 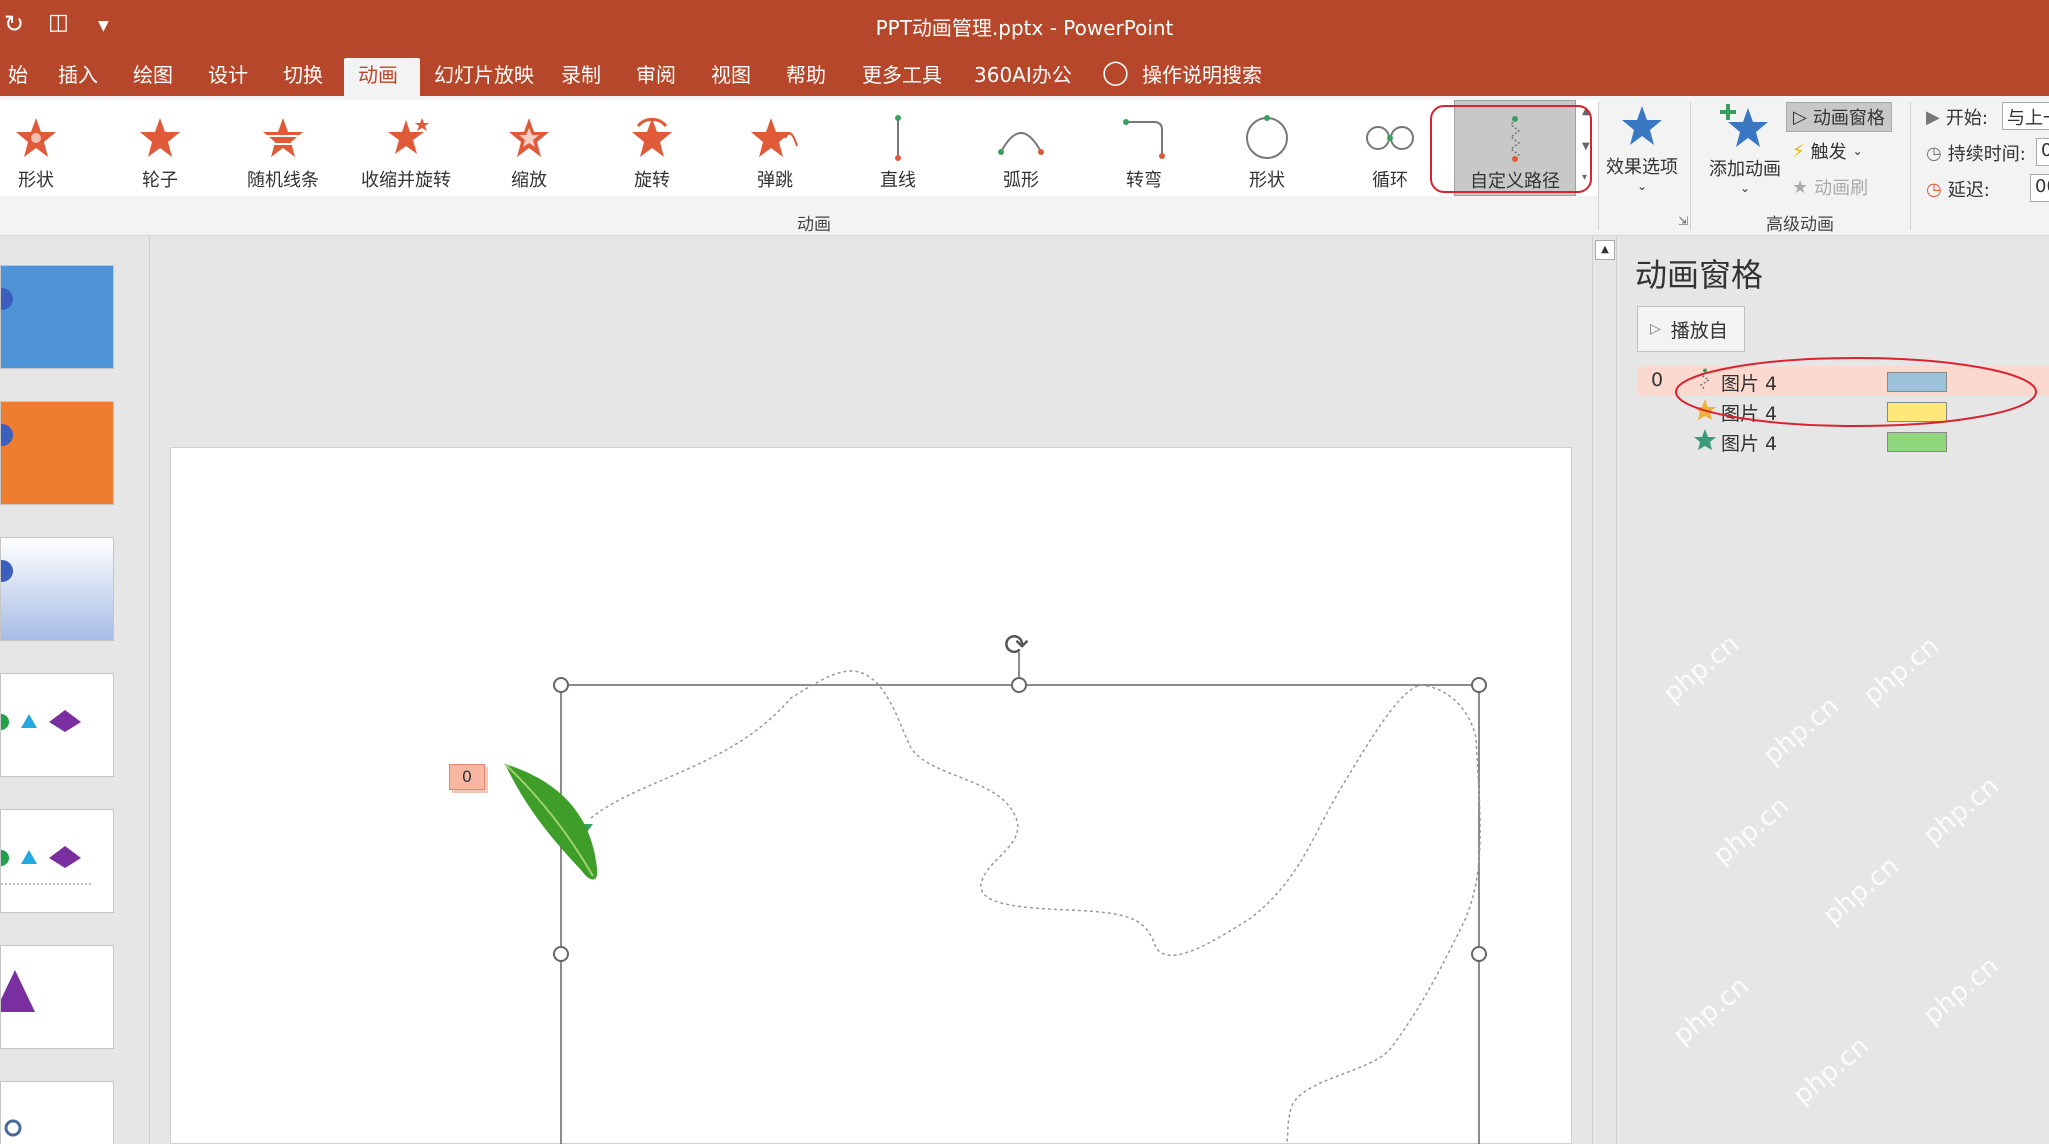 I want to click on effect-lines: 直线, so click(x=898, y=148).